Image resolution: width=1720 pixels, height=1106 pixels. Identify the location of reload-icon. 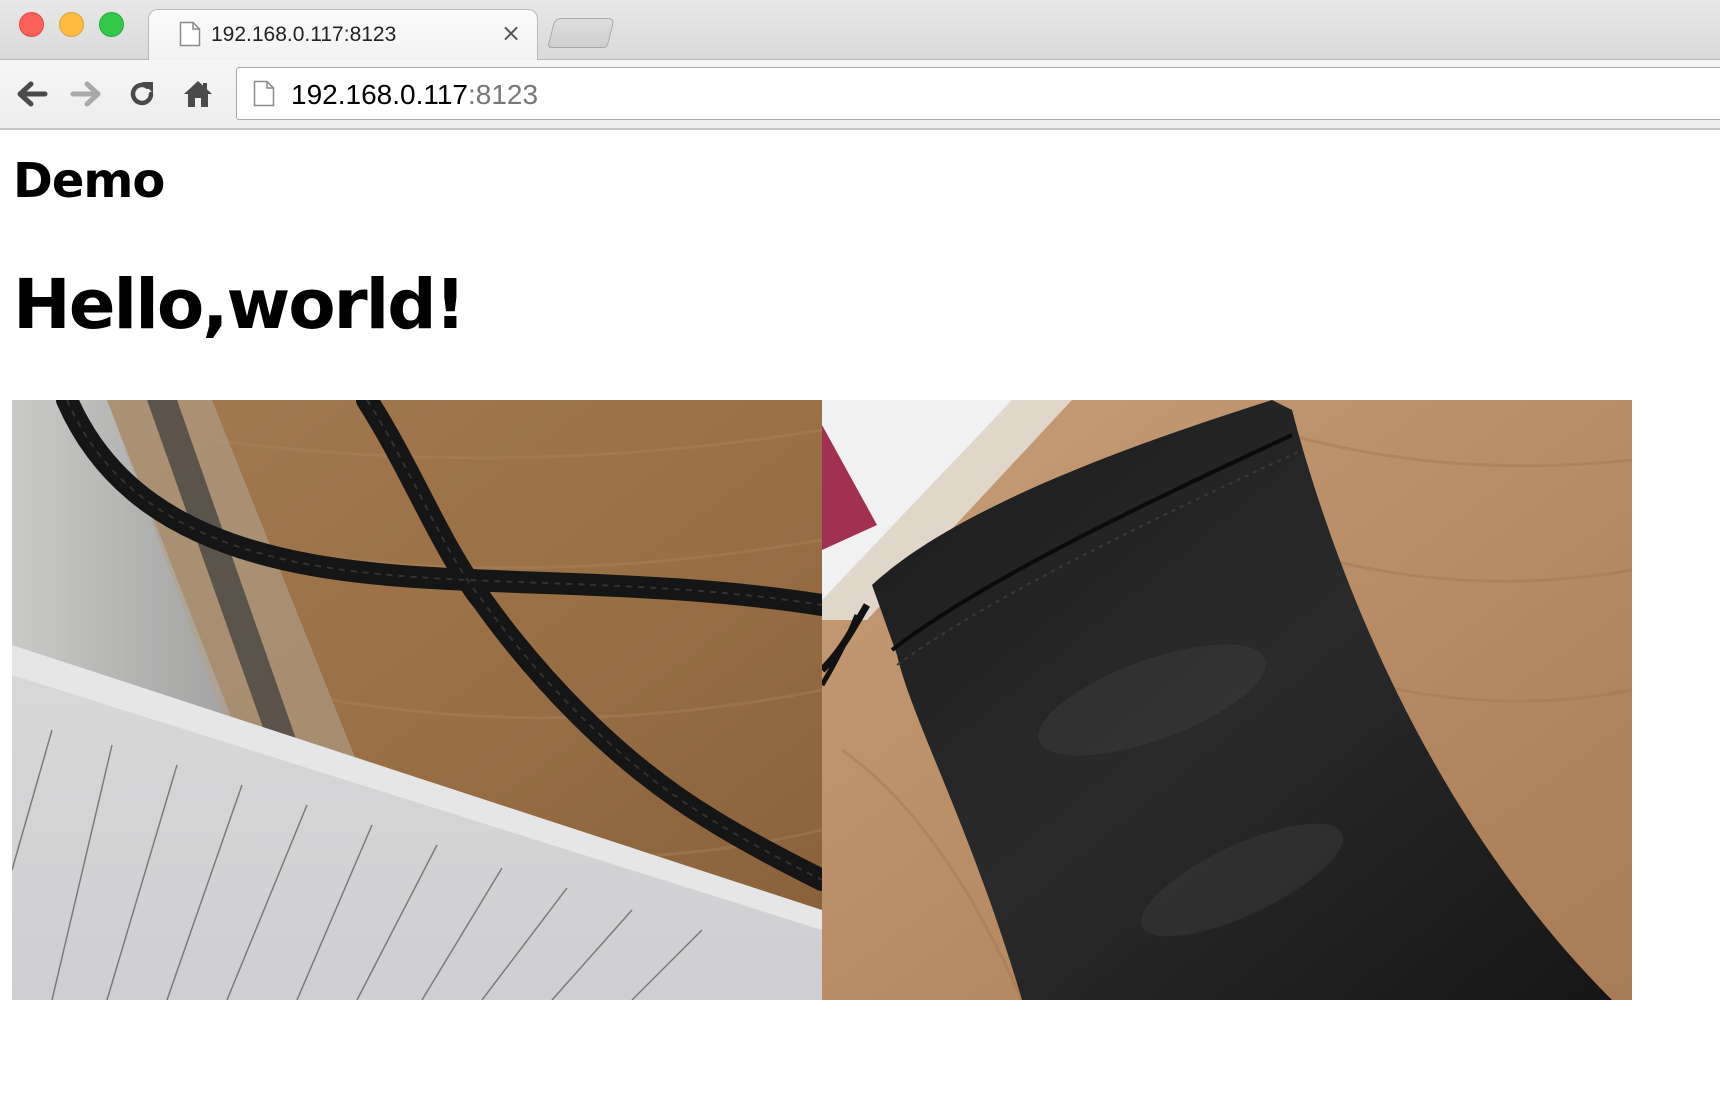
(142, 94).